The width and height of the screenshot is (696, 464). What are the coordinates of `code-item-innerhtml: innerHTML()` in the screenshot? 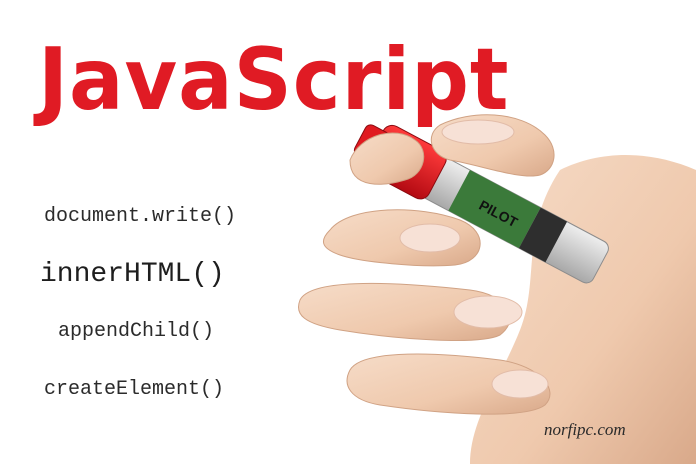 It's located at (132, 274).